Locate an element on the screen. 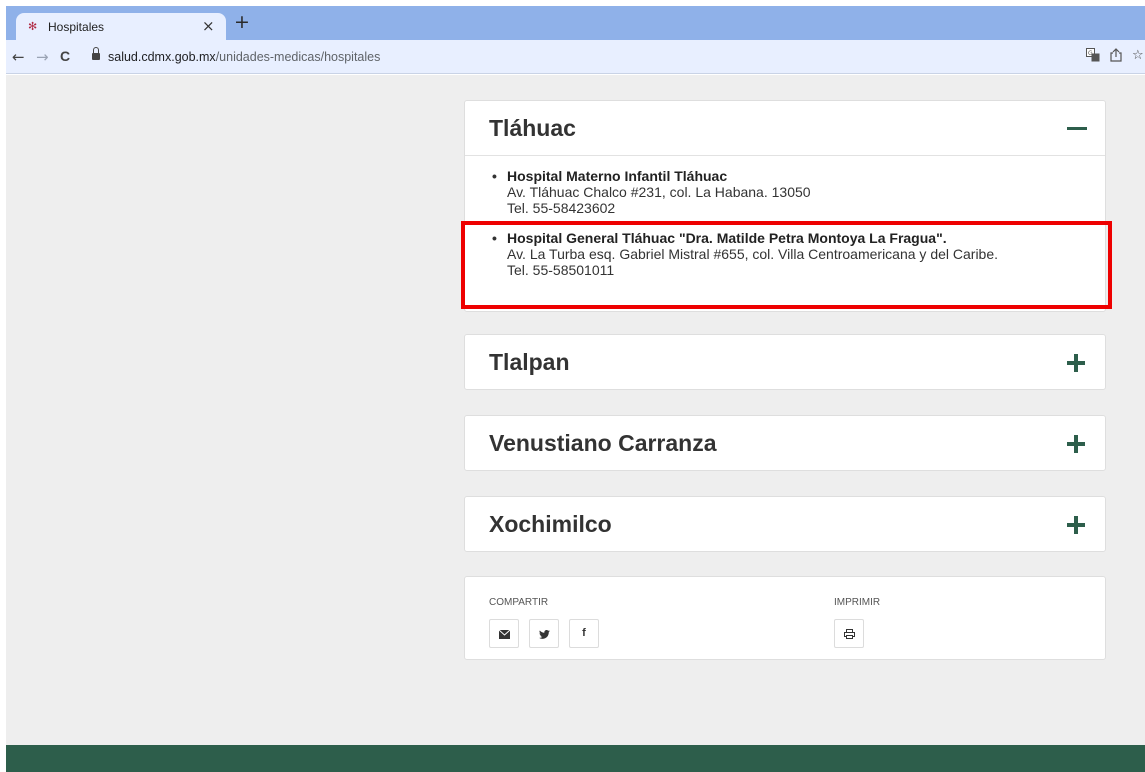 The width and height of the screenshot is (1145, 772). translate-icon: G is located at coordinates (1093, 57).